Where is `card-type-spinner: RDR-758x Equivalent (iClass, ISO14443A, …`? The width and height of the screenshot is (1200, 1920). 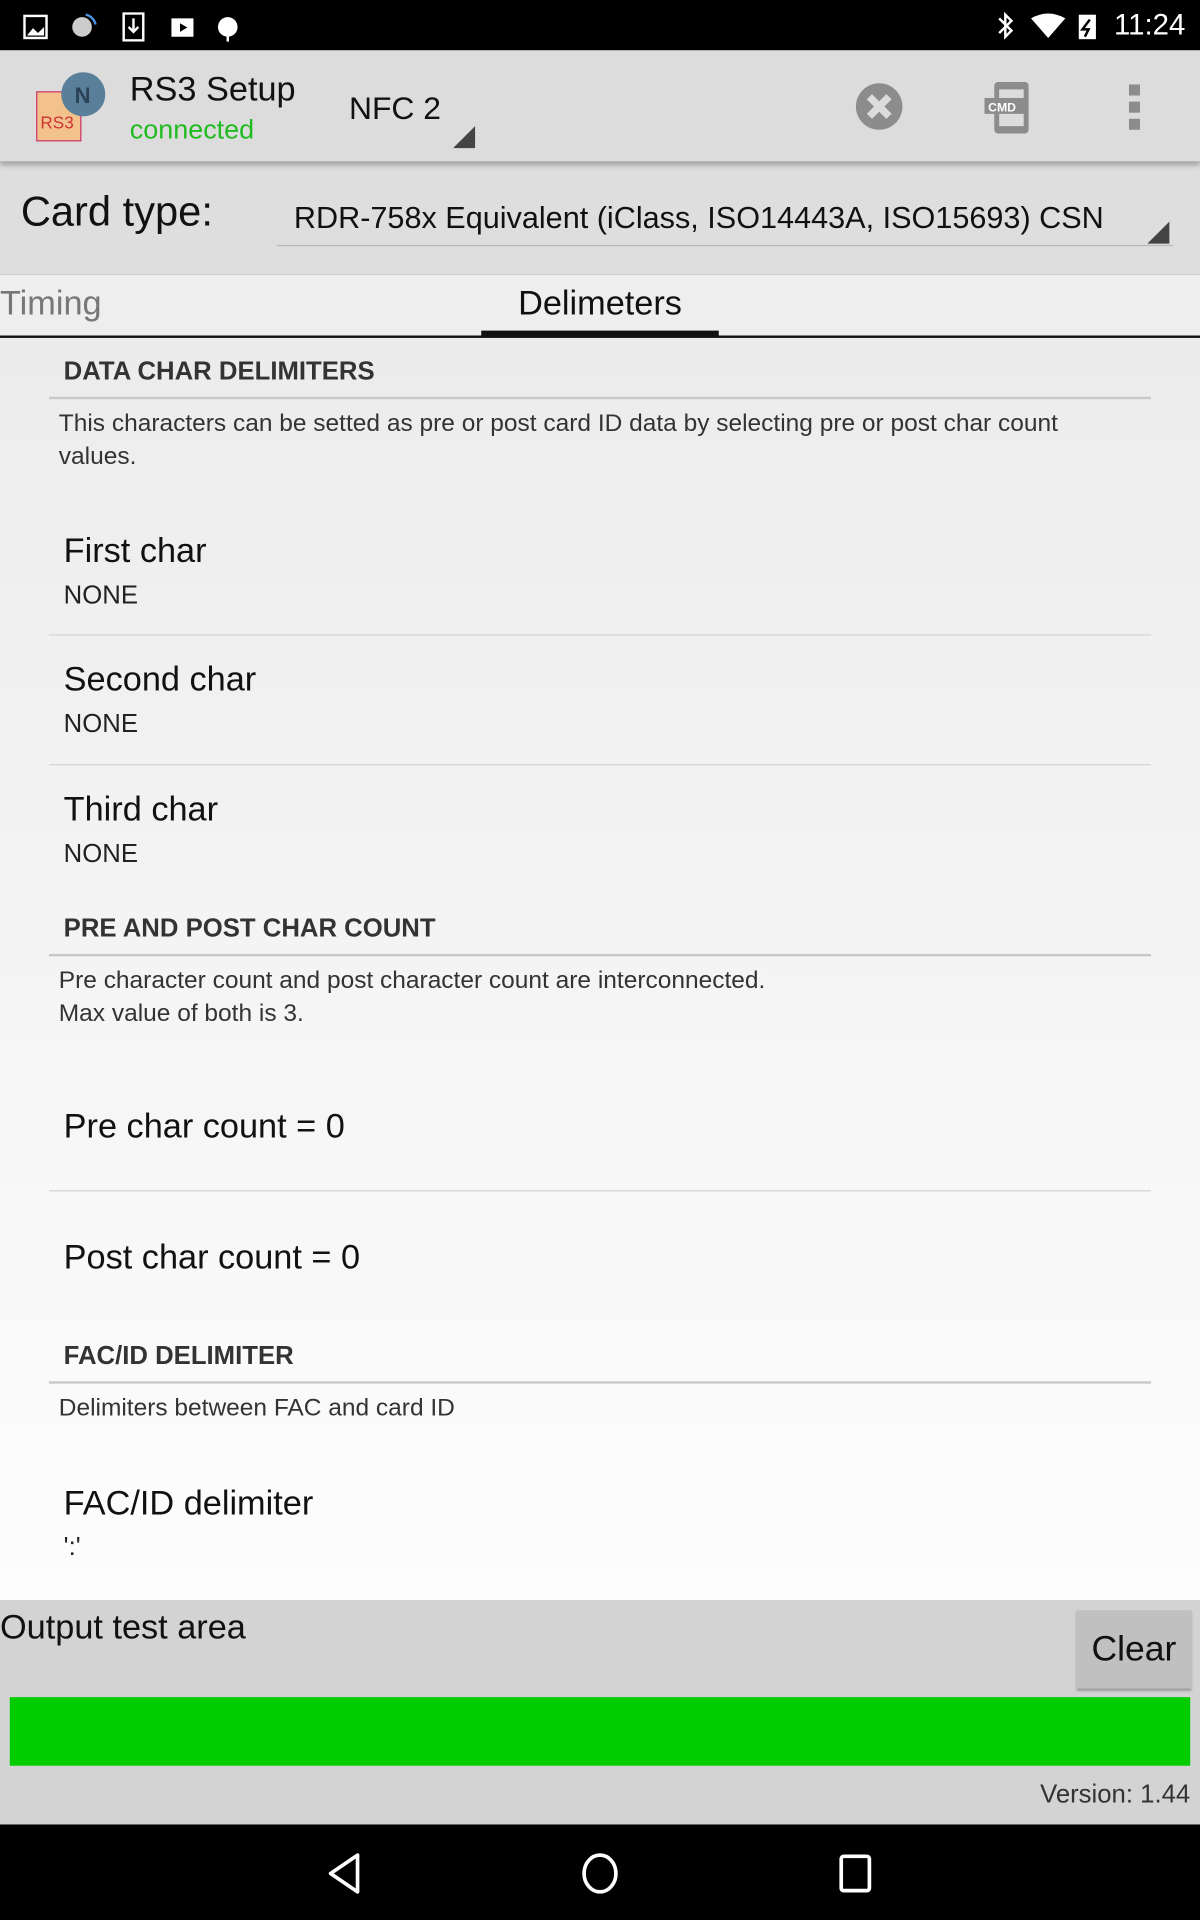
card-type-spinner: RDR-758x Equivalent (iClass, ISO14443A, … is located at coordinates (725, 216).